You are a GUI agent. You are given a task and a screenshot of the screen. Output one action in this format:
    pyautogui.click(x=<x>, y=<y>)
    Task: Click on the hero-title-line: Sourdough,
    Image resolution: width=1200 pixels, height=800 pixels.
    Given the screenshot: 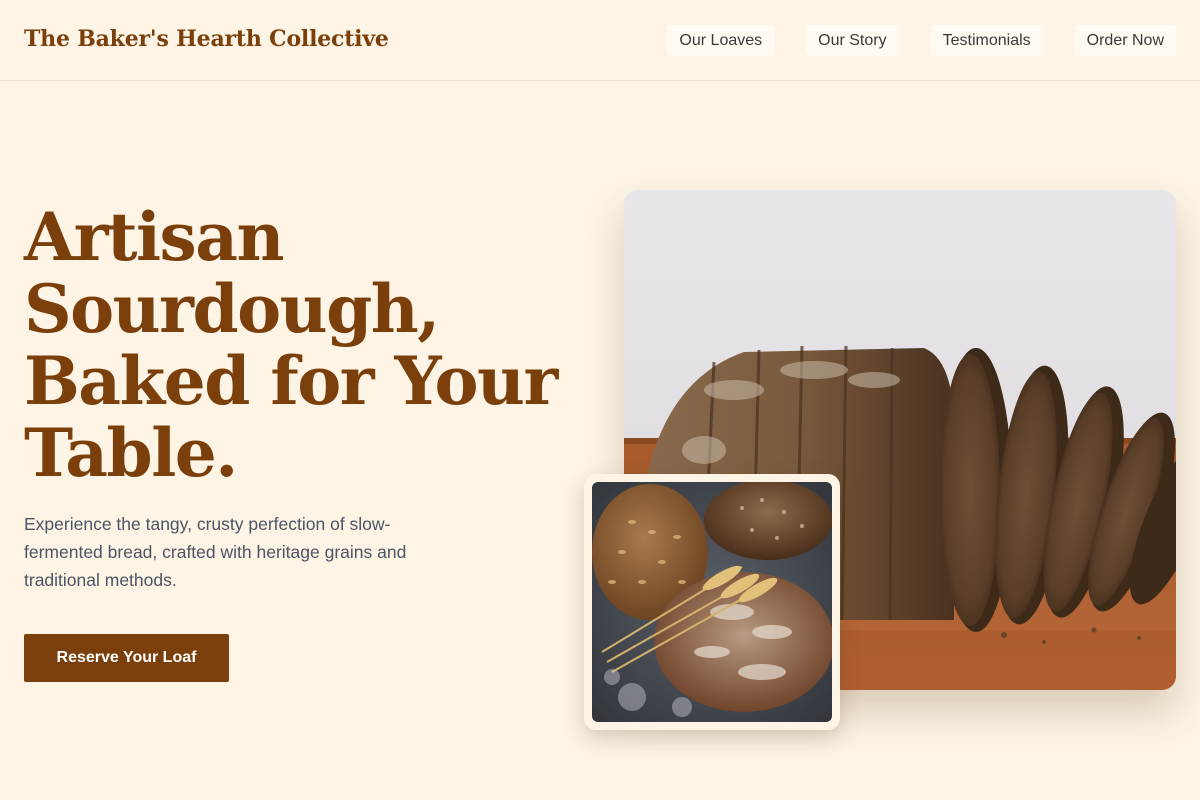 What is the action you would take?
    pyautogui.click(x=232, y=309)
    